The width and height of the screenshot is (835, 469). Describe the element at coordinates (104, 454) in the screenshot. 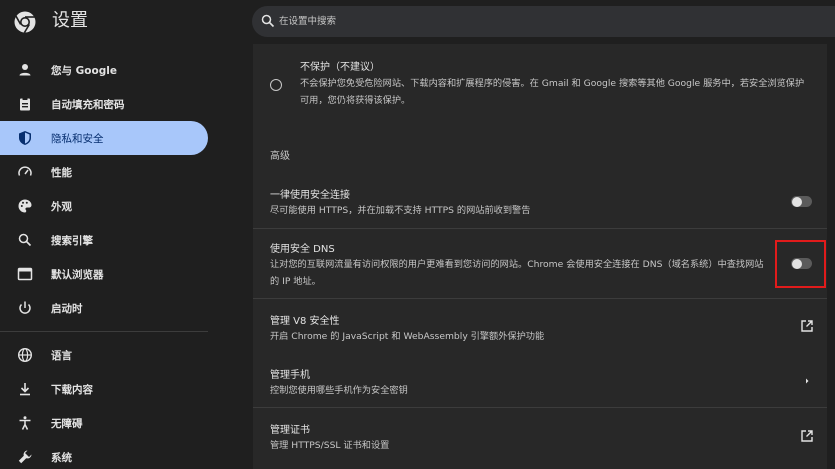

I see `sidebar-item-system: 系统` at that location.